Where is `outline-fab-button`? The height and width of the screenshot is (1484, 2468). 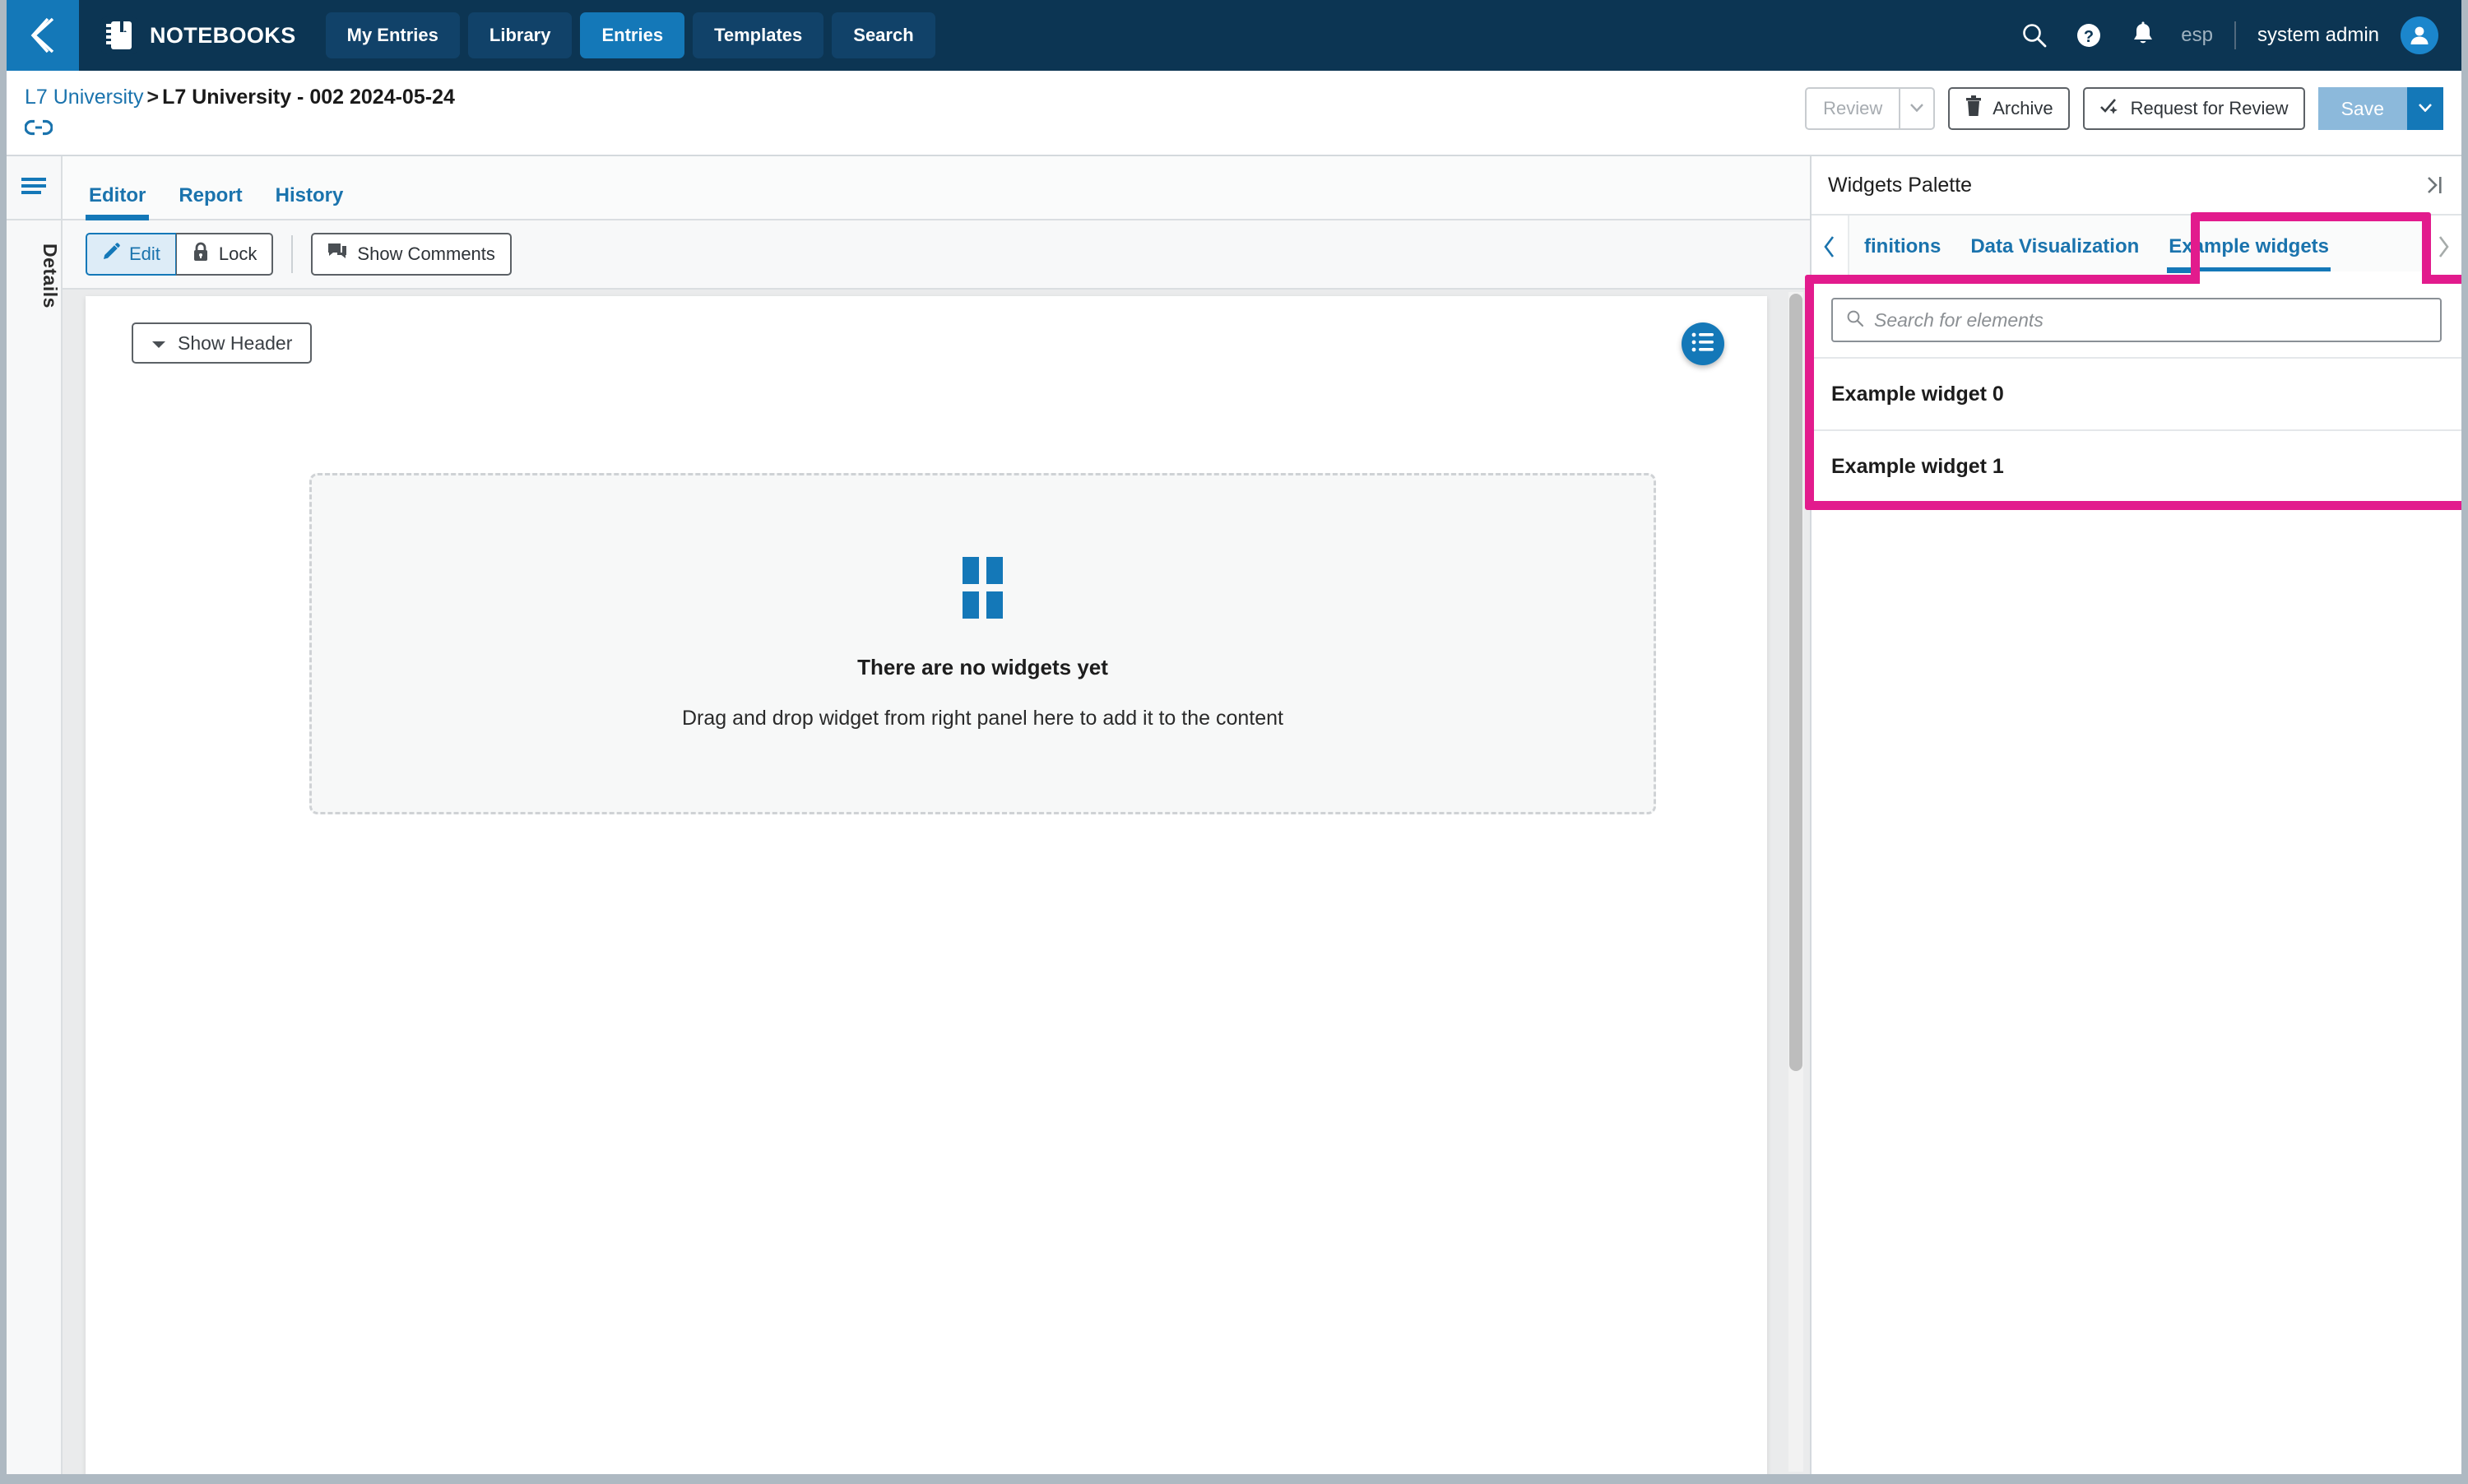
outline-fab-button is located at coordinates (1703, 343).